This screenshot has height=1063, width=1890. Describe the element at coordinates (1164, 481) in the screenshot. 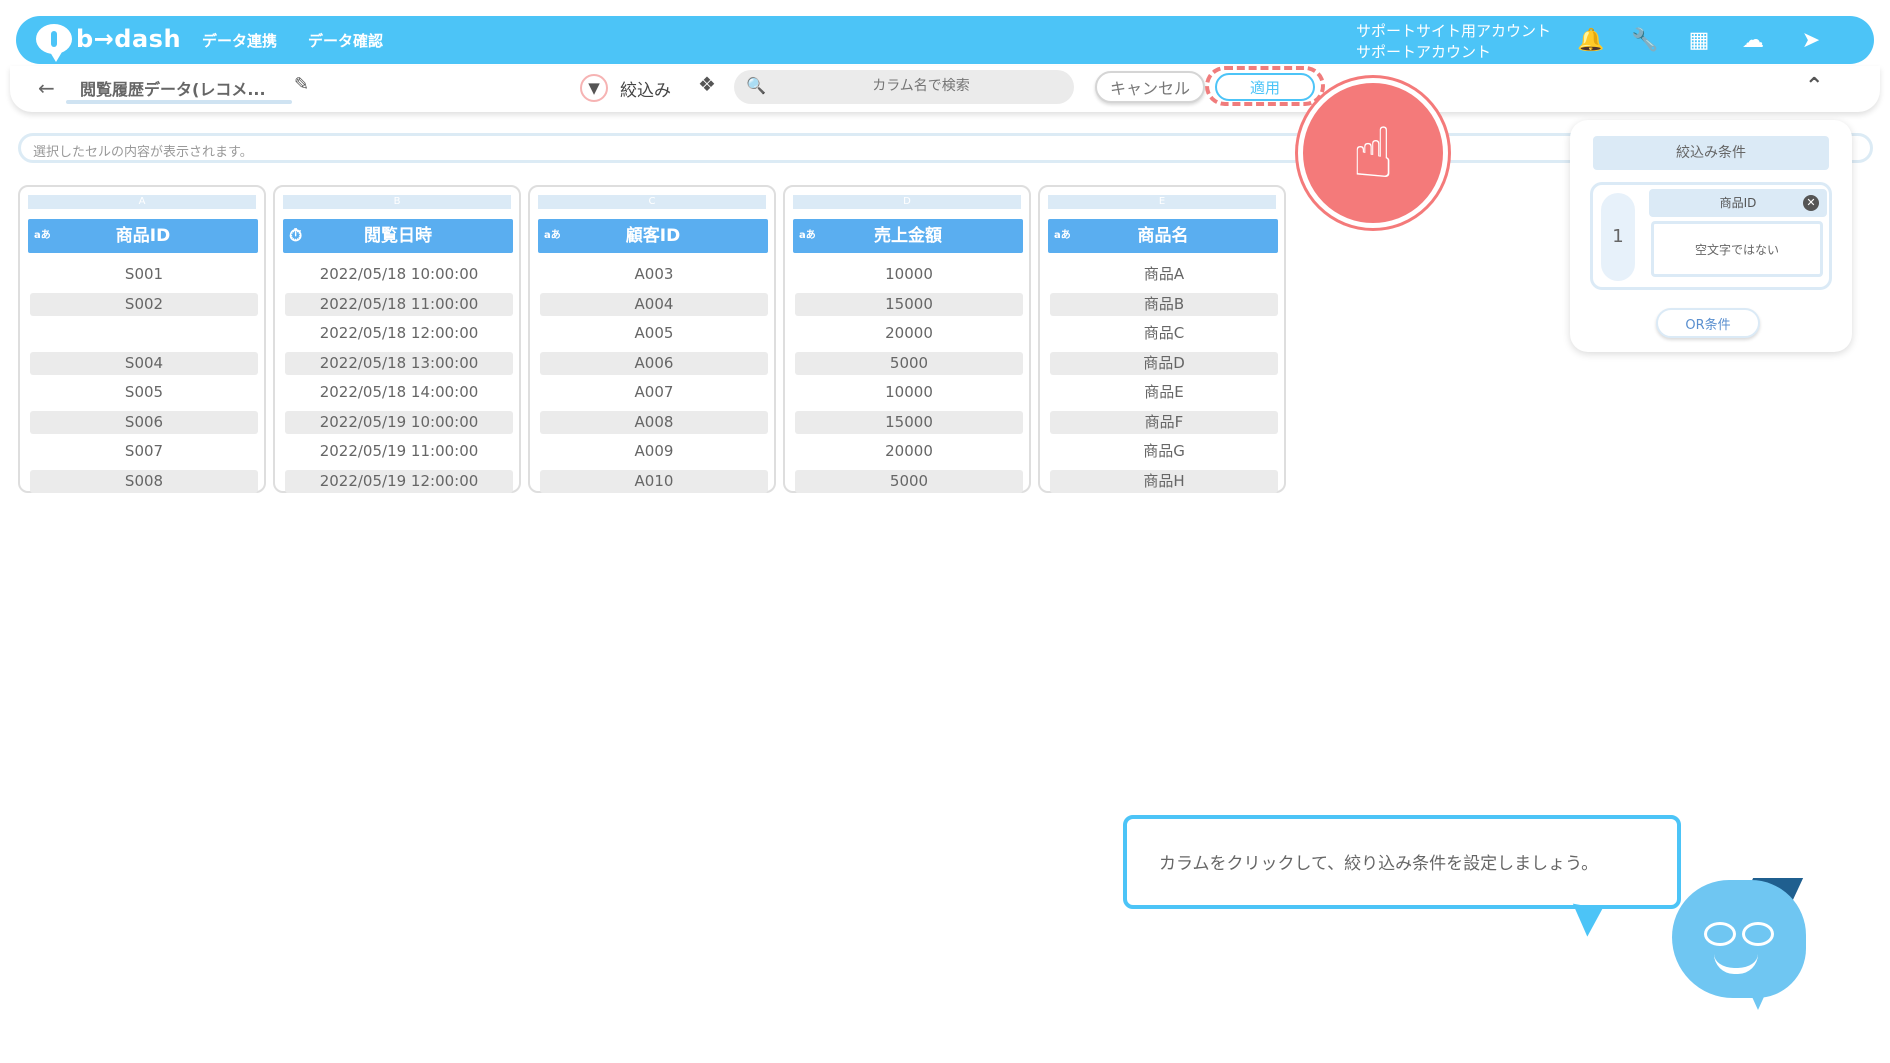

I see `table-cell: 商品H` at that location.